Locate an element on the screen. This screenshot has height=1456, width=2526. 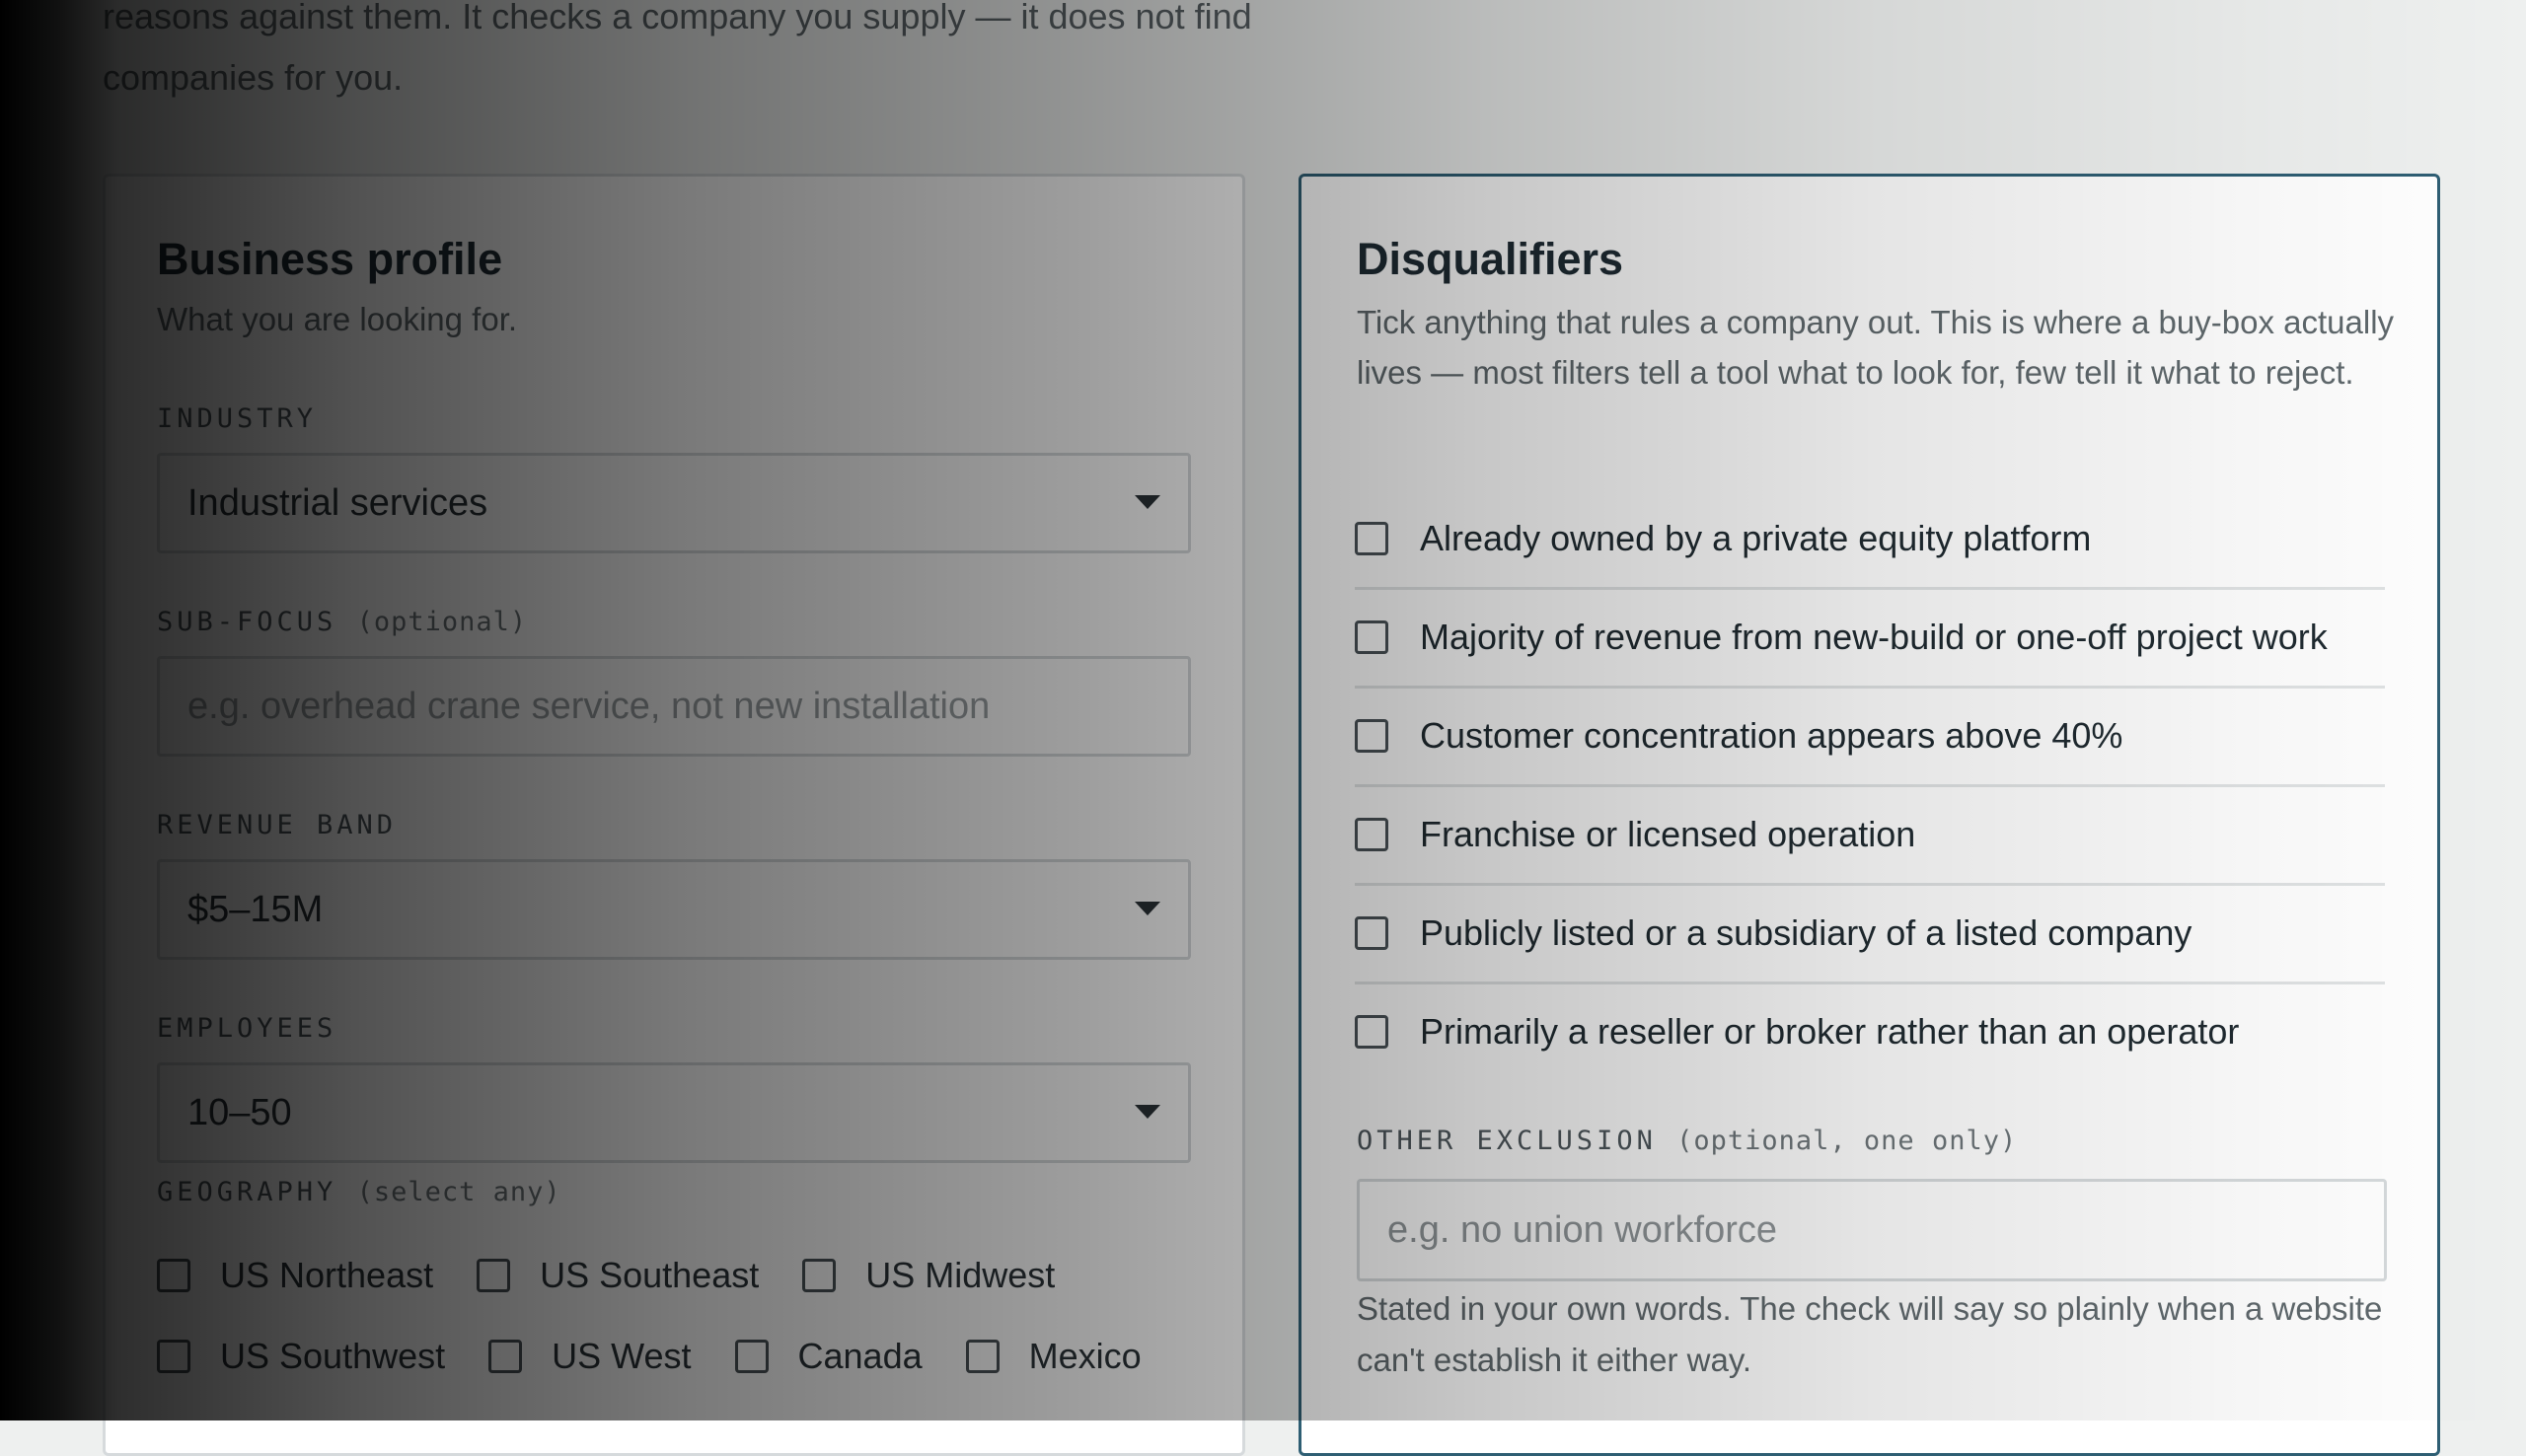
geography-option: US West is located at coordinates (590, 1356).